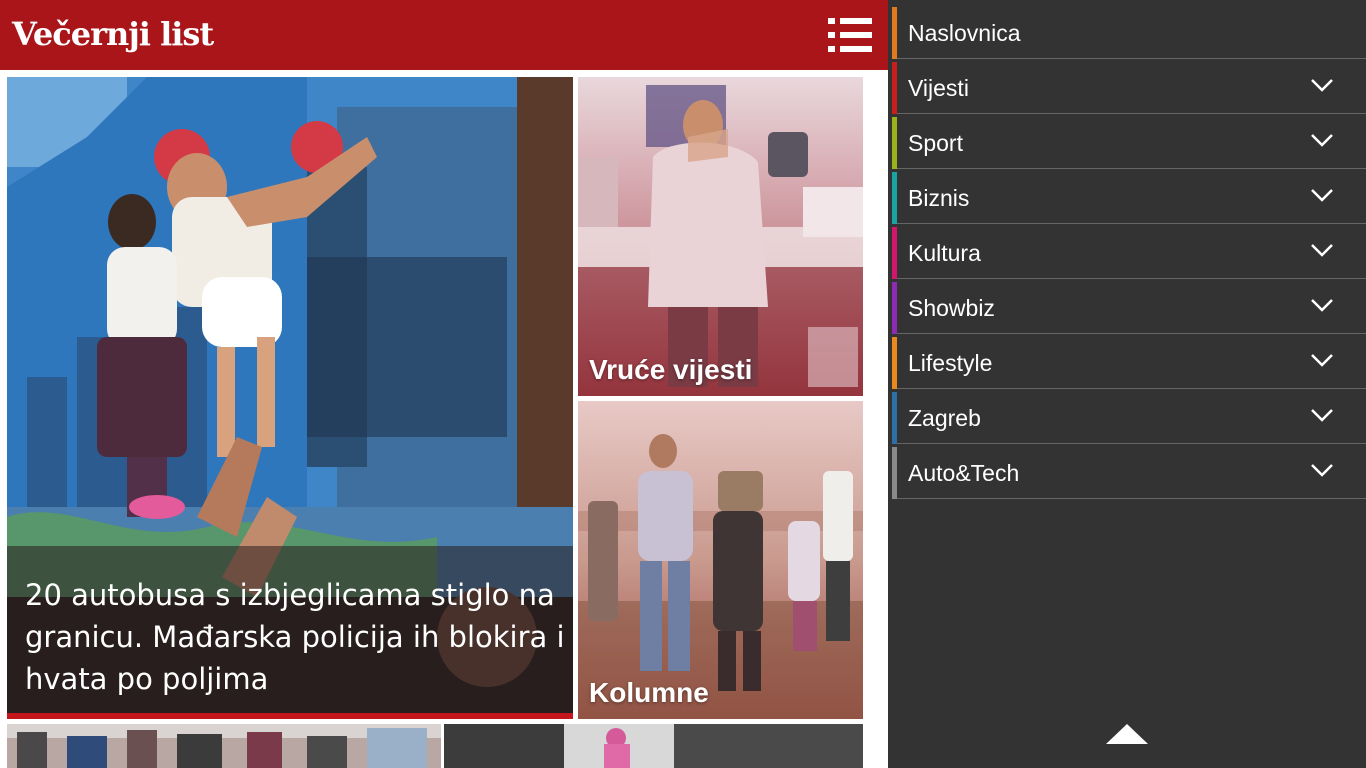 This screenshot has width=1366, height=768. I want to click on hot-news-label: Vruće vijesti, so click(671, 369).